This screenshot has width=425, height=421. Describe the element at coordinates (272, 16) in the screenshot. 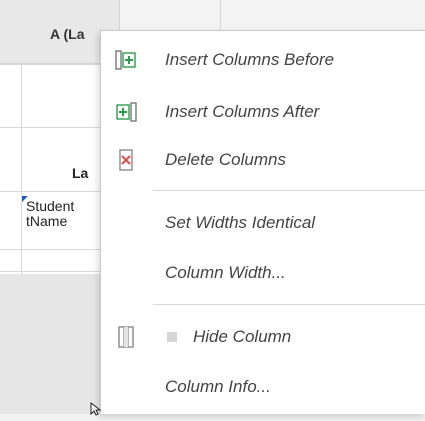

I see `column-header-row` at that location.